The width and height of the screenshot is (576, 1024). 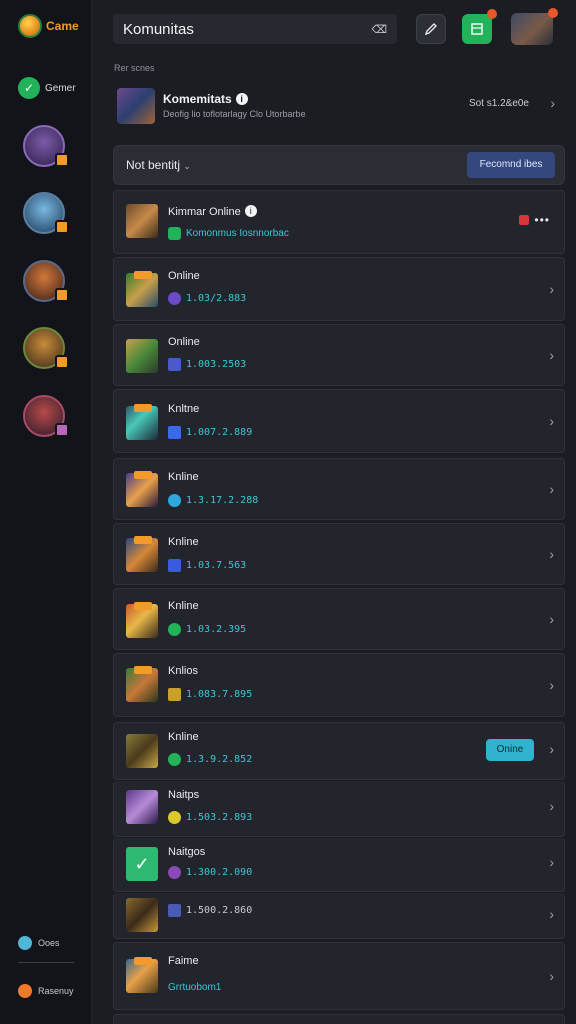 What do you see at coordinates (379, 29) in the screenshot?
I see `clear-icon: ⌫` at bounding box center [379, 29].